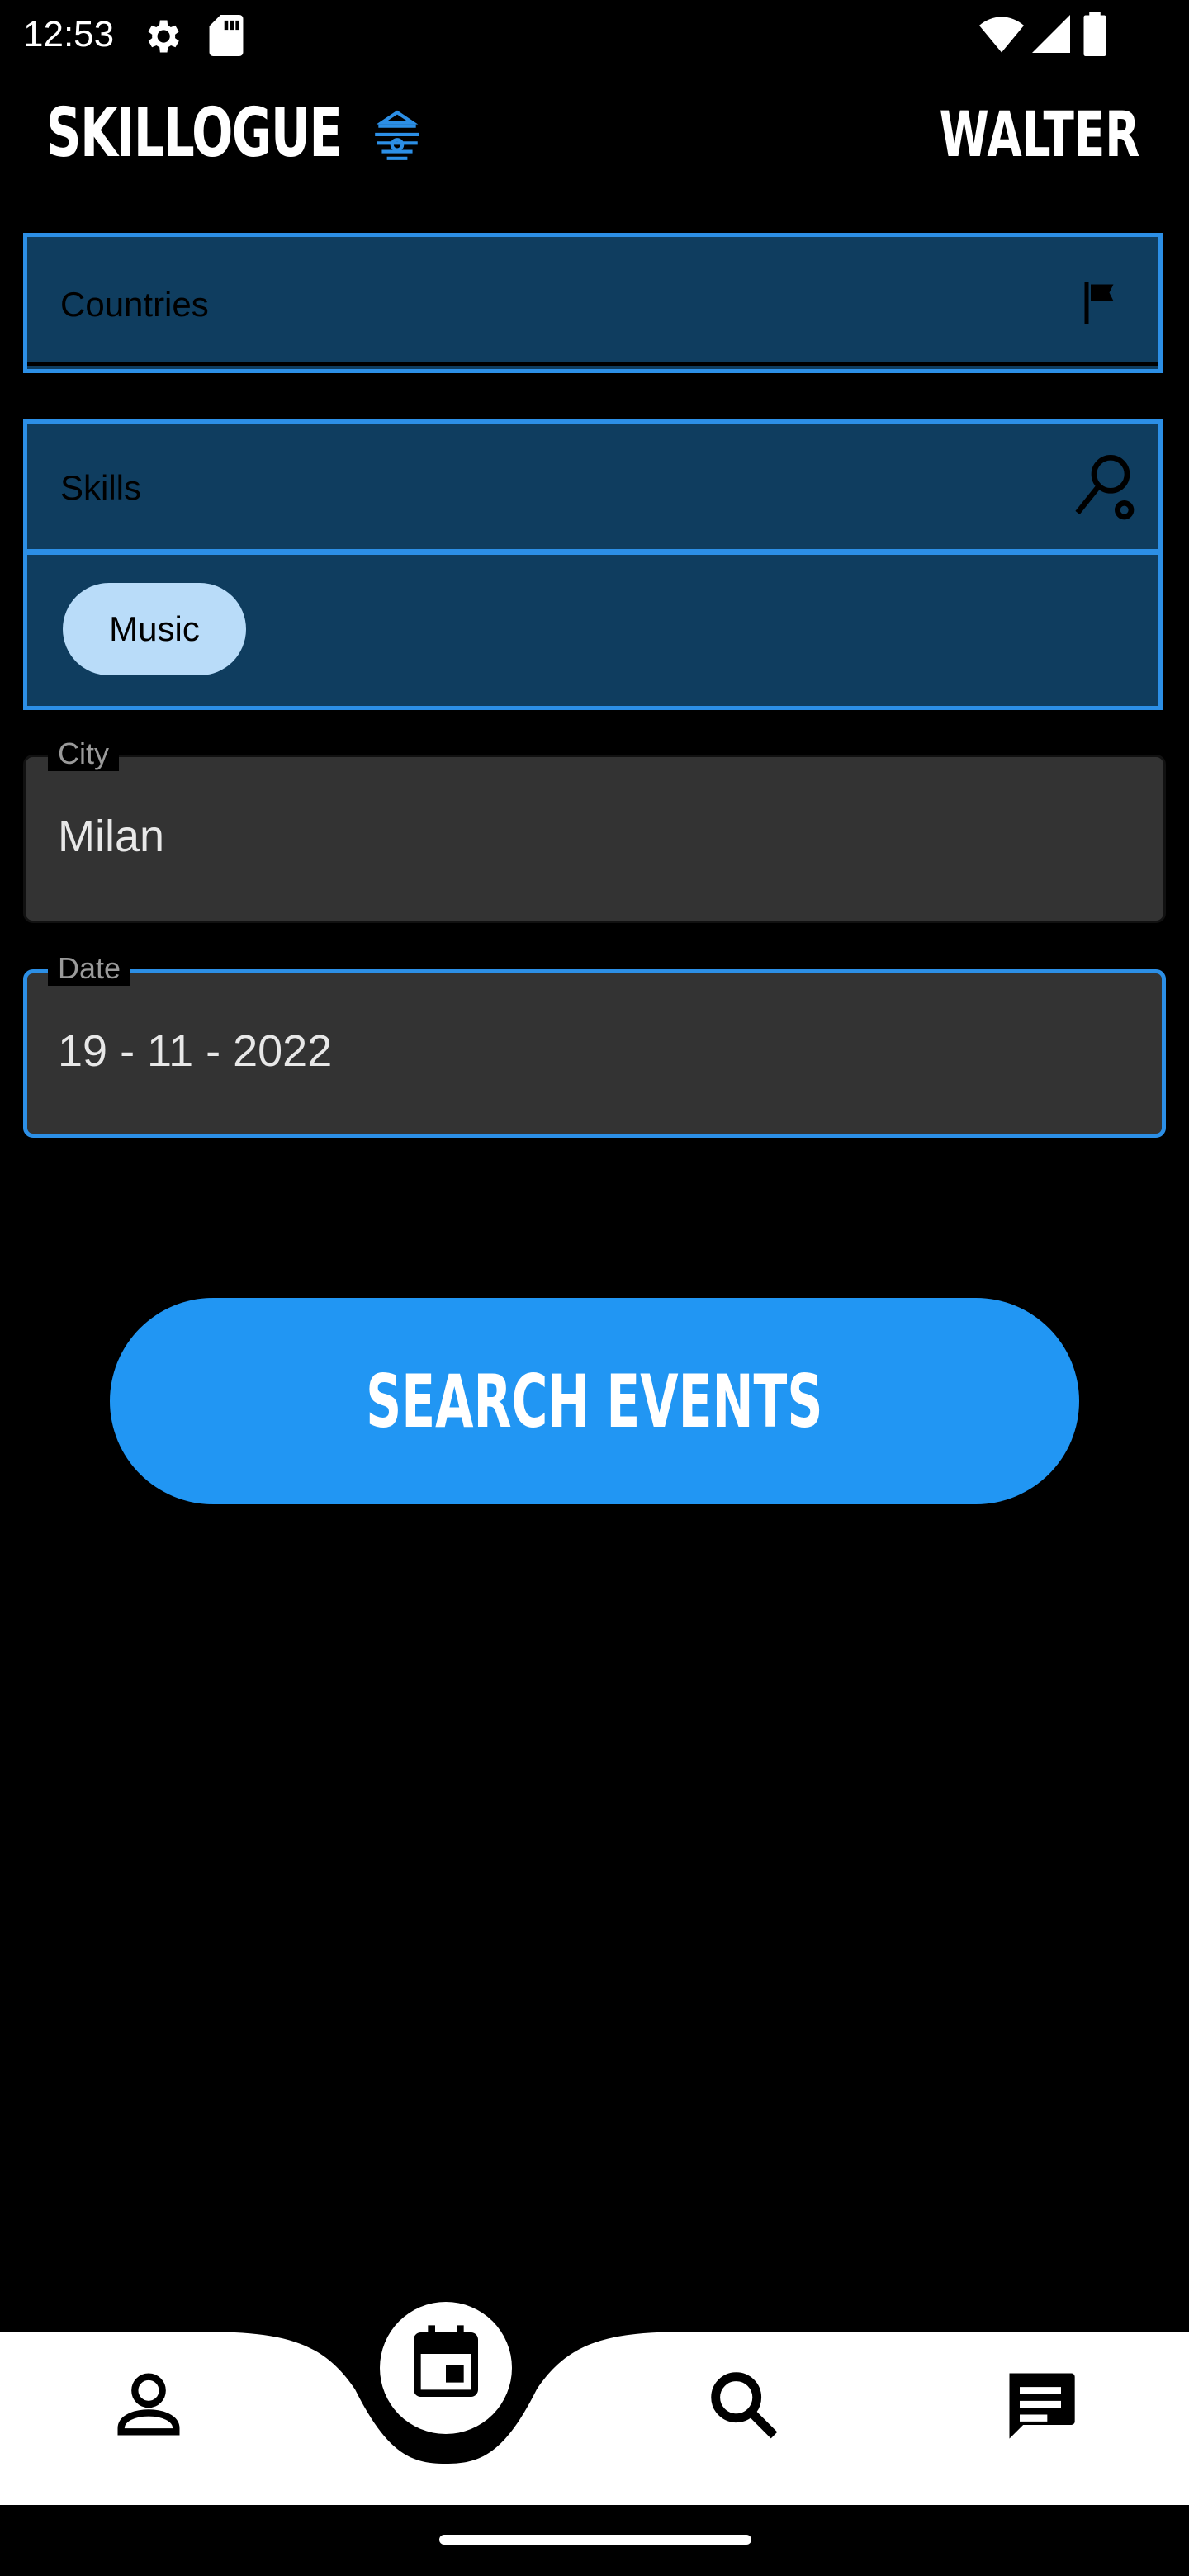  What do you see at coordinates (593, 303) in the screenshot?
I see `countries-field: Countries` at bounding box center [593, 303].